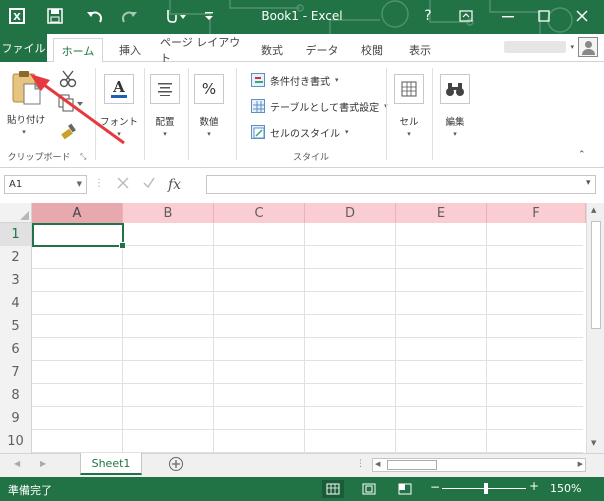  I want to click on cells-label: セル, so click(409, 121).